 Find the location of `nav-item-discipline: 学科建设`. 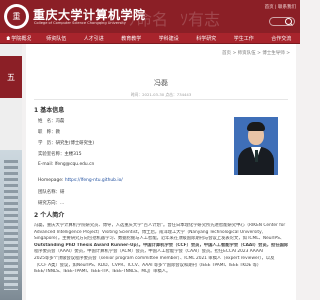

nav-item-discipline: 学科建设 is located at coordinates (169, 38).